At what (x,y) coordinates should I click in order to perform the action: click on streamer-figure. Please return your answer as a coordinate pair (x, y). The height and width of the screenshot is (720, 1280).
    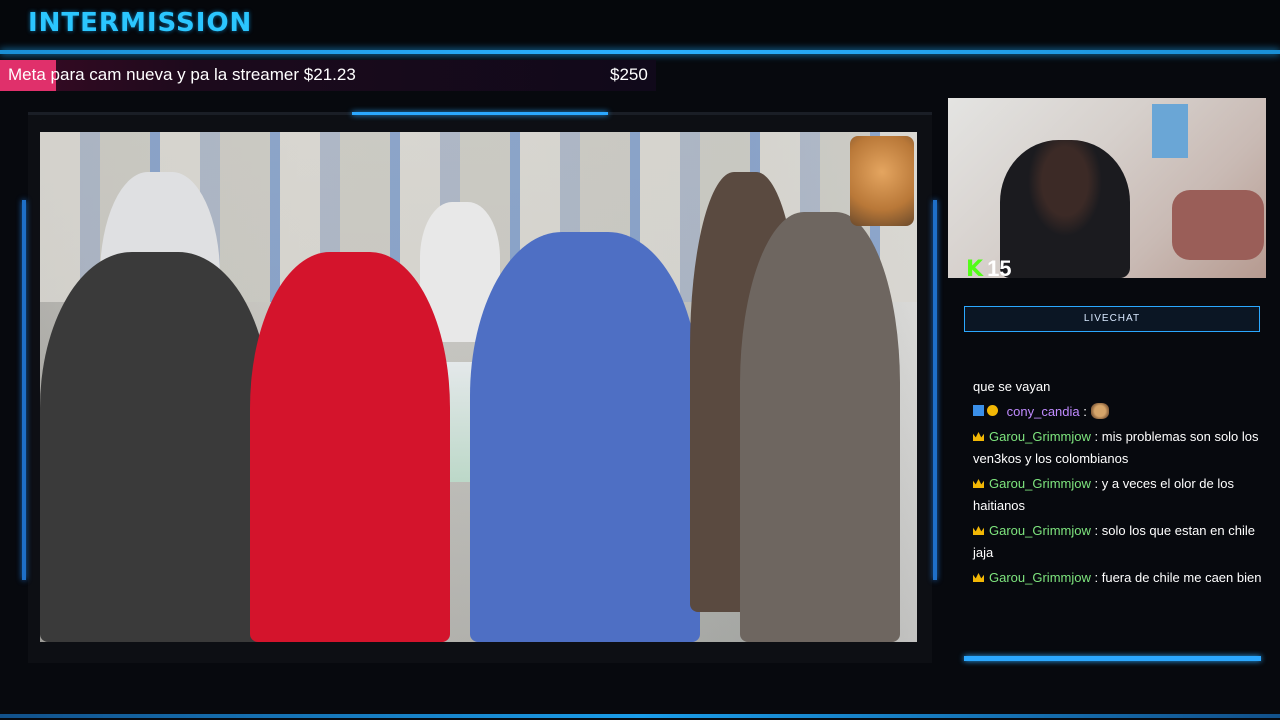
    Looking at the image, I should click on (1065, 209).